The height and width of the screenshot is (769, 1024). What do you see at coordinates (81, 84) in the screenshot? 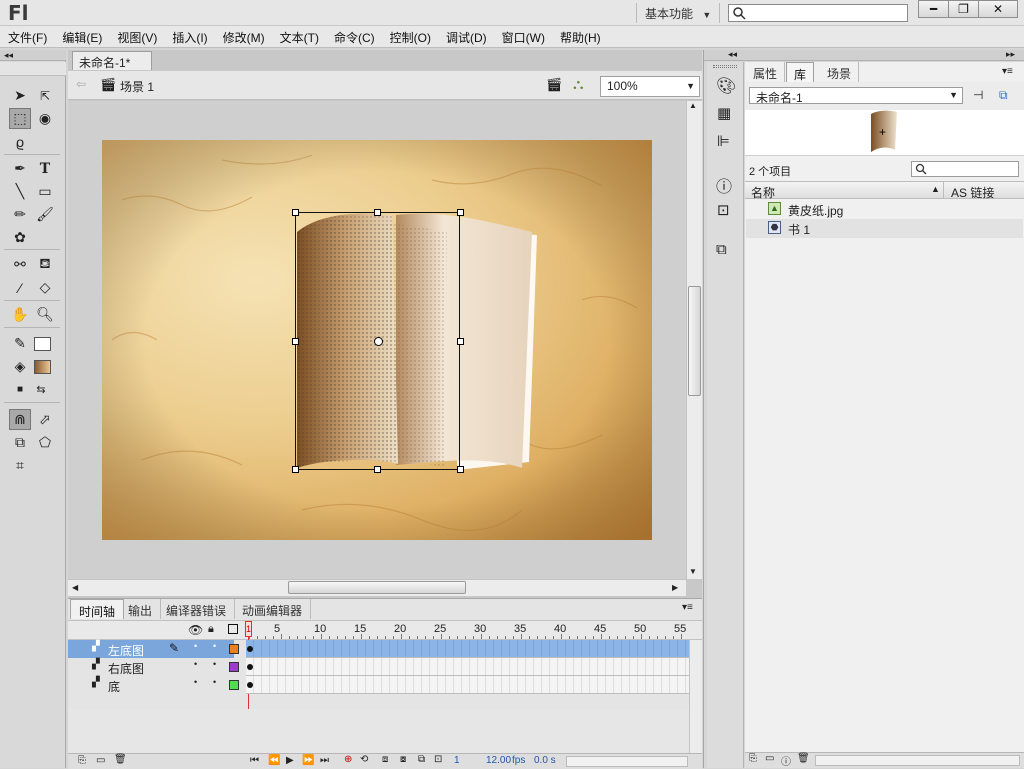
I see `back-arrow-icon: ⇦` at bounding box center [81, 84].